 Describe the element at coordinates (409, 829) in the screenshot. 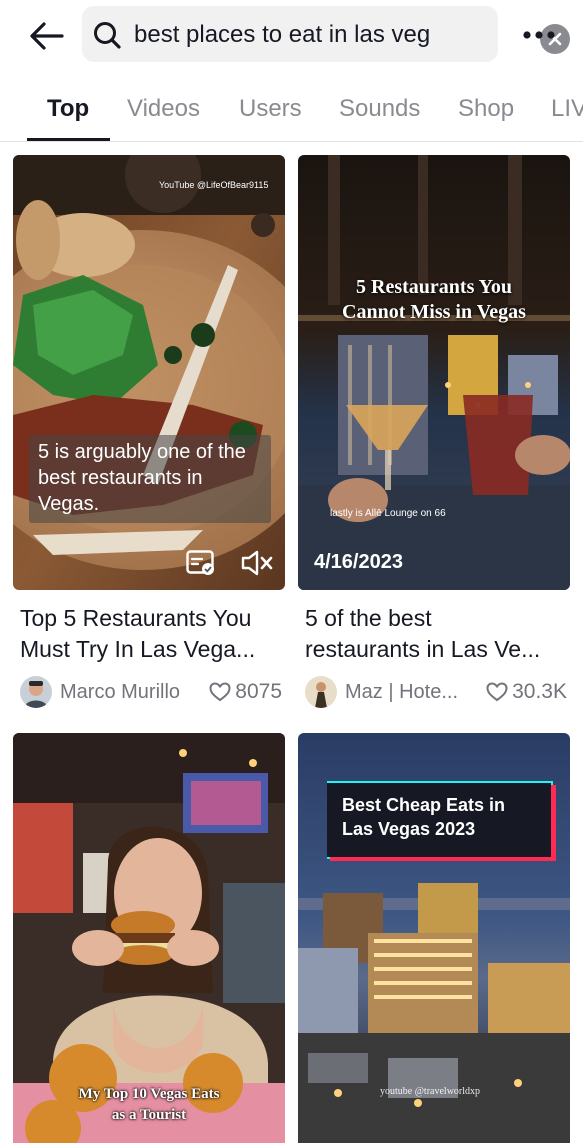

I see `headline-line: Las Vegas 2023` at that location.